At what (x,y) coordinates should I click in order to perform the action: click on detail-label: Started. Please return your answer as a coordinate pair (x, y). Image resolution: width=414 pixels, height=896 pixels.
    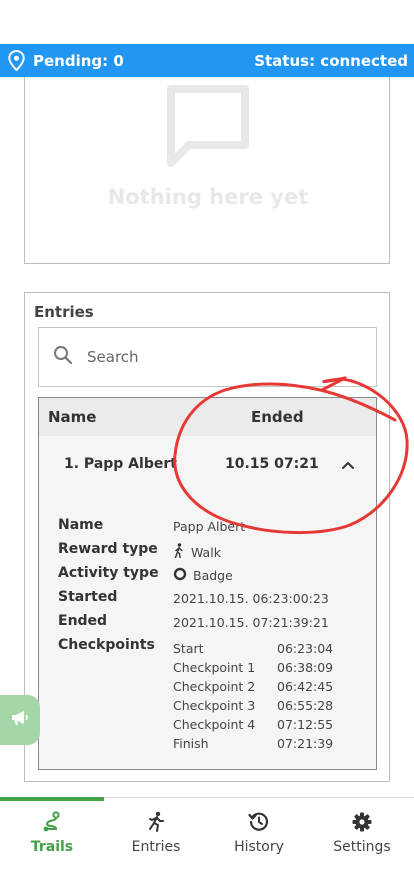
    Looking at the image, I should click on (88, 597).